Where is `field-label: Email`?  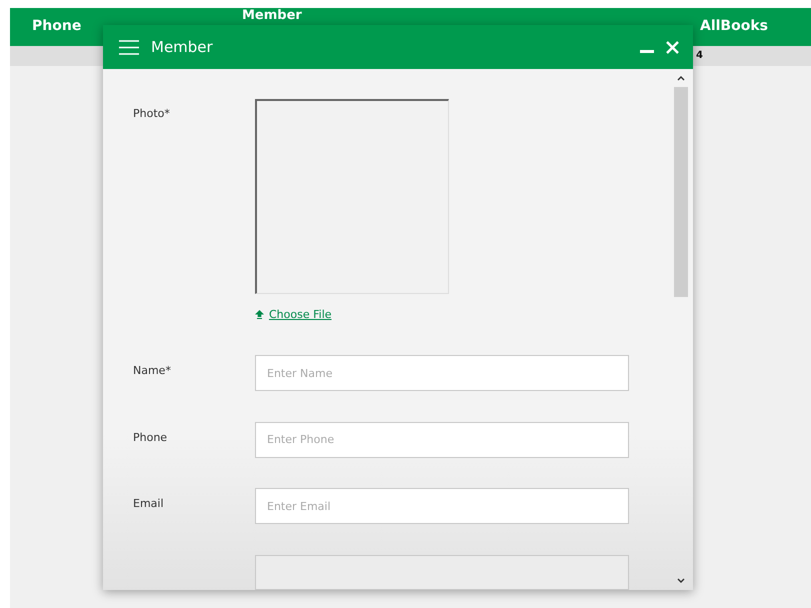
field-label: Email is located at coordinates (149, 503).